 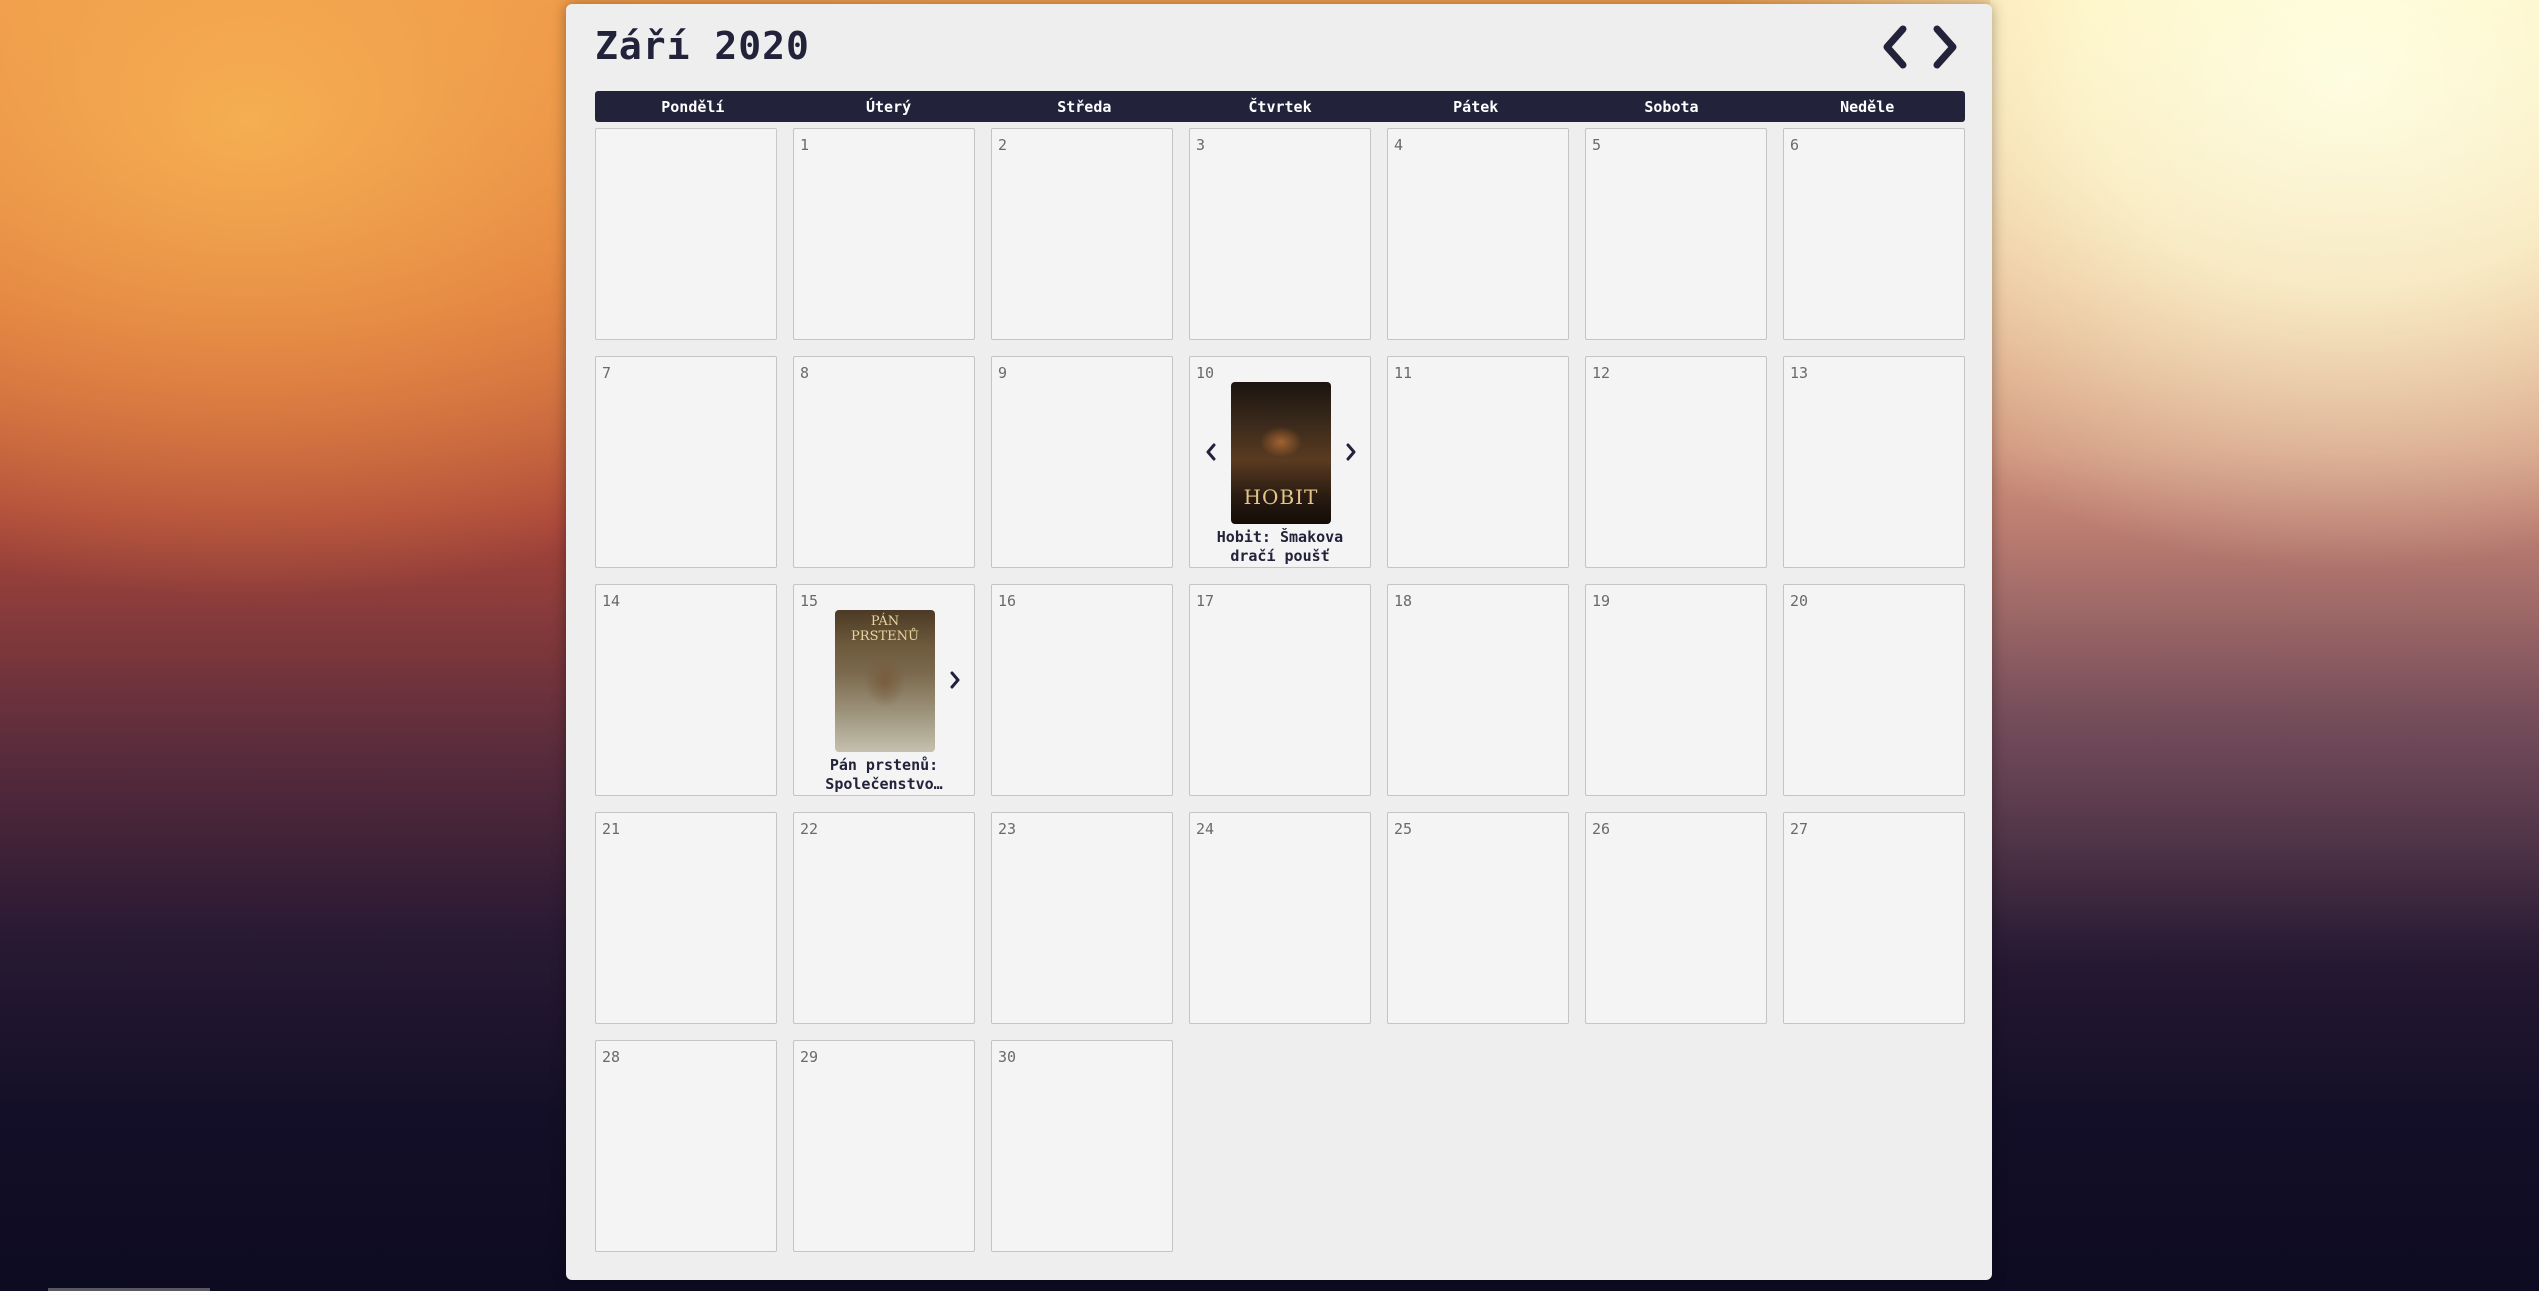 What do you see at coordinates (1280, 234) in the screenshot?
I see `day-cell: 3` at bounding box center [1280, 234].